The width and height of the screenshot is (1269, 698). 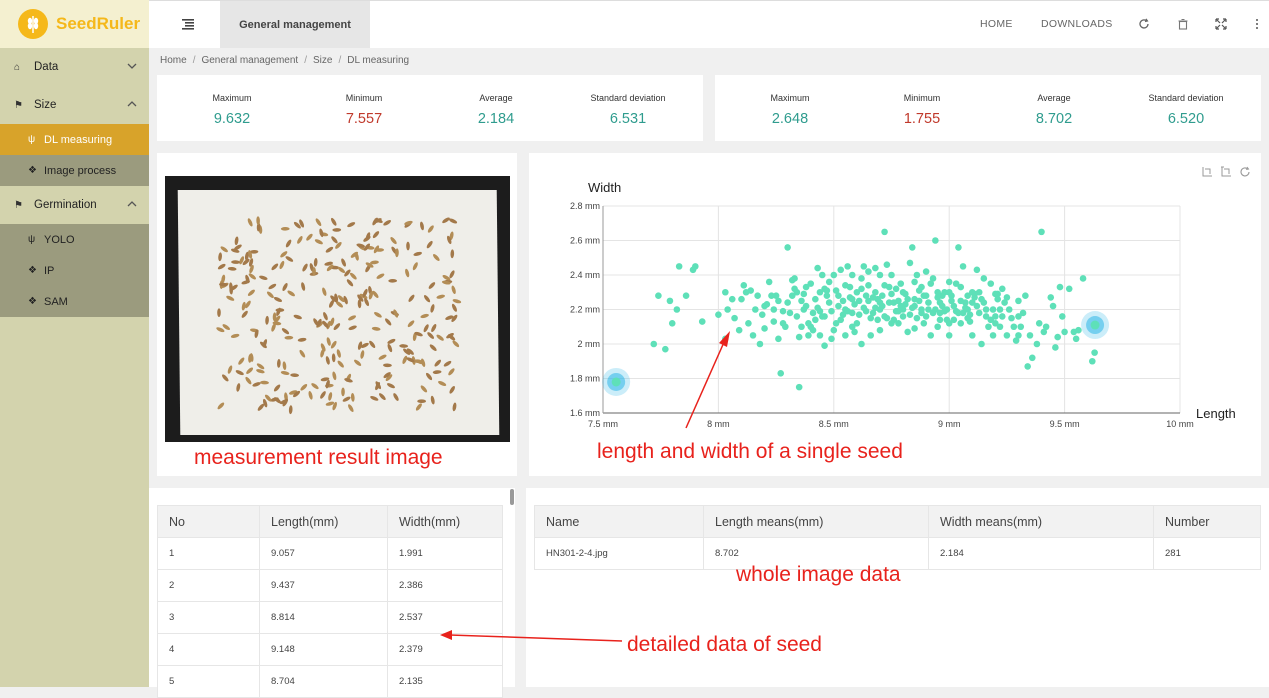 I want to click on arrow-line-scatter, so click(x=705, y=384).